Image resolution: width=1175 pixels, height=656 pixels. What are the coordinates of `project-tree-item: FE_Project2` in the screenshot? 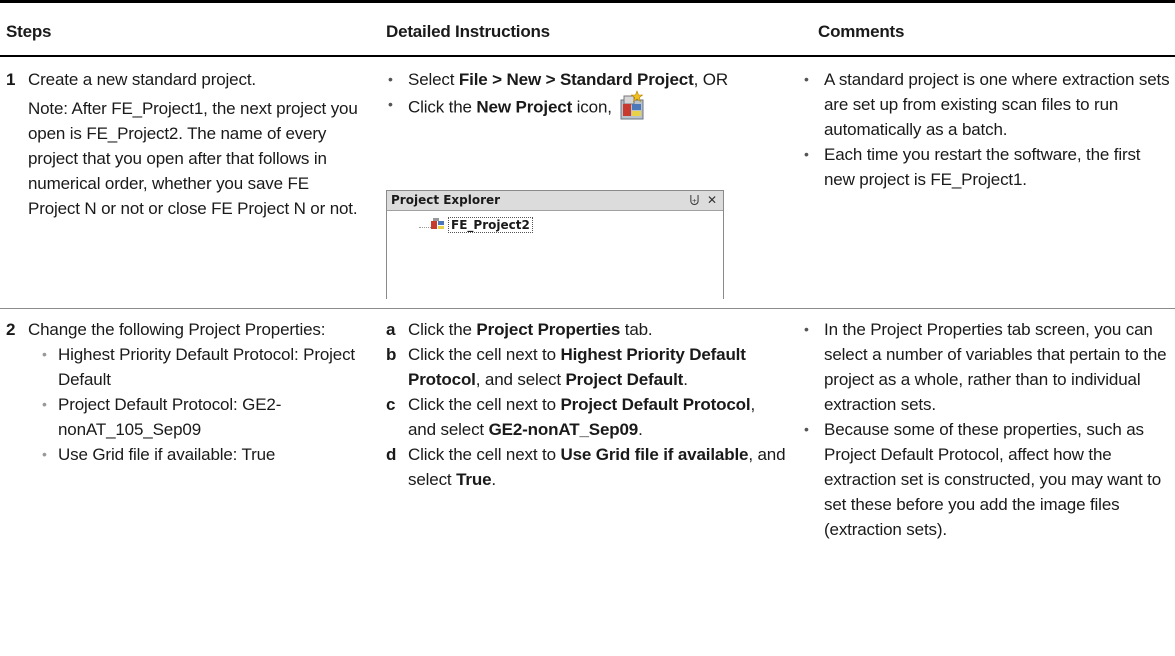 It's located at (482, 225).